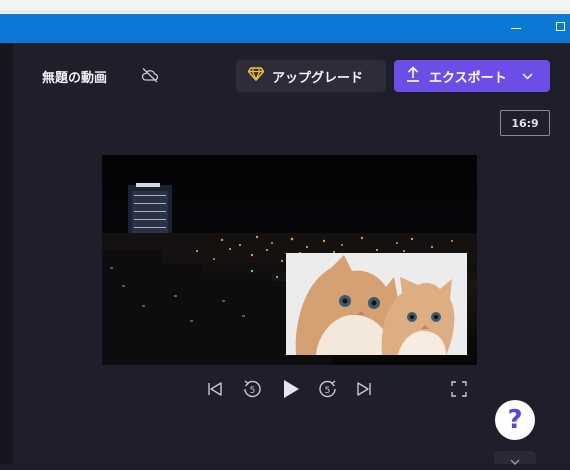 The width and height of the screenshot is (570, 470). Describe the element at coordinates (256, 76) in the screenshot. I see `diamond-icon` at that location.